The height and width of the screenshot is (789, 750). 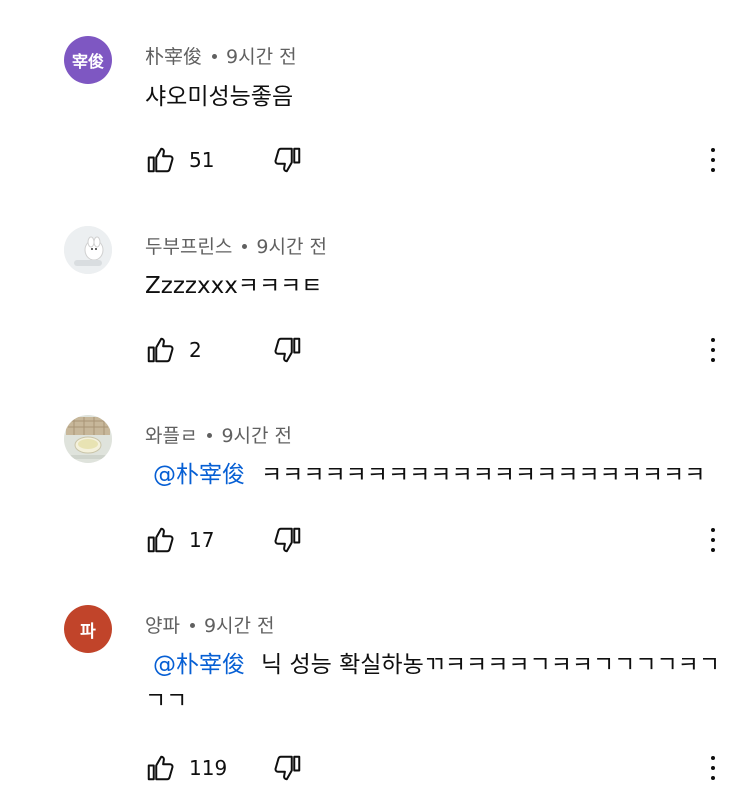 I want to click on comment-text: @朴宰俊 ㅋㅋㅋㅋㅋㅋㅋㅋㅋㅋㅋㅋㅋㅋㅋㅋㅋㅋㅋㅋㅋ, so click(x=435, y=475).